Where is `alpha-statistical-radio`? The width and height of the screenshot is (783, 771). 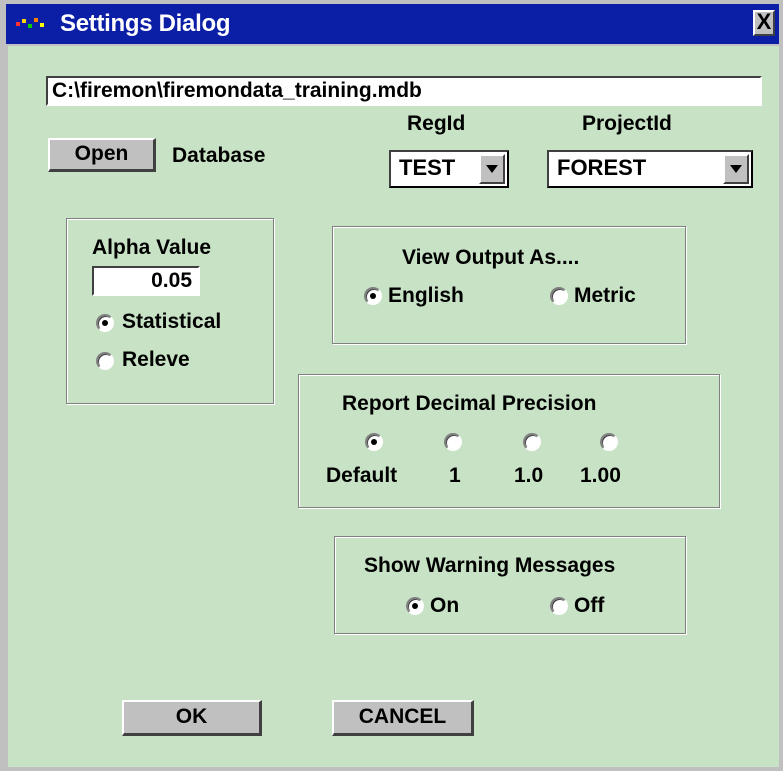 alpha-statistical-radio is located at coordinates (105, 323).